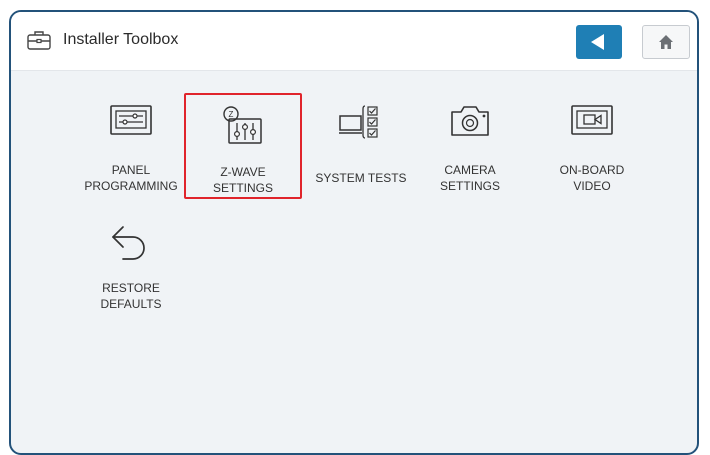  I want to click on home-button, so click(666, 42).